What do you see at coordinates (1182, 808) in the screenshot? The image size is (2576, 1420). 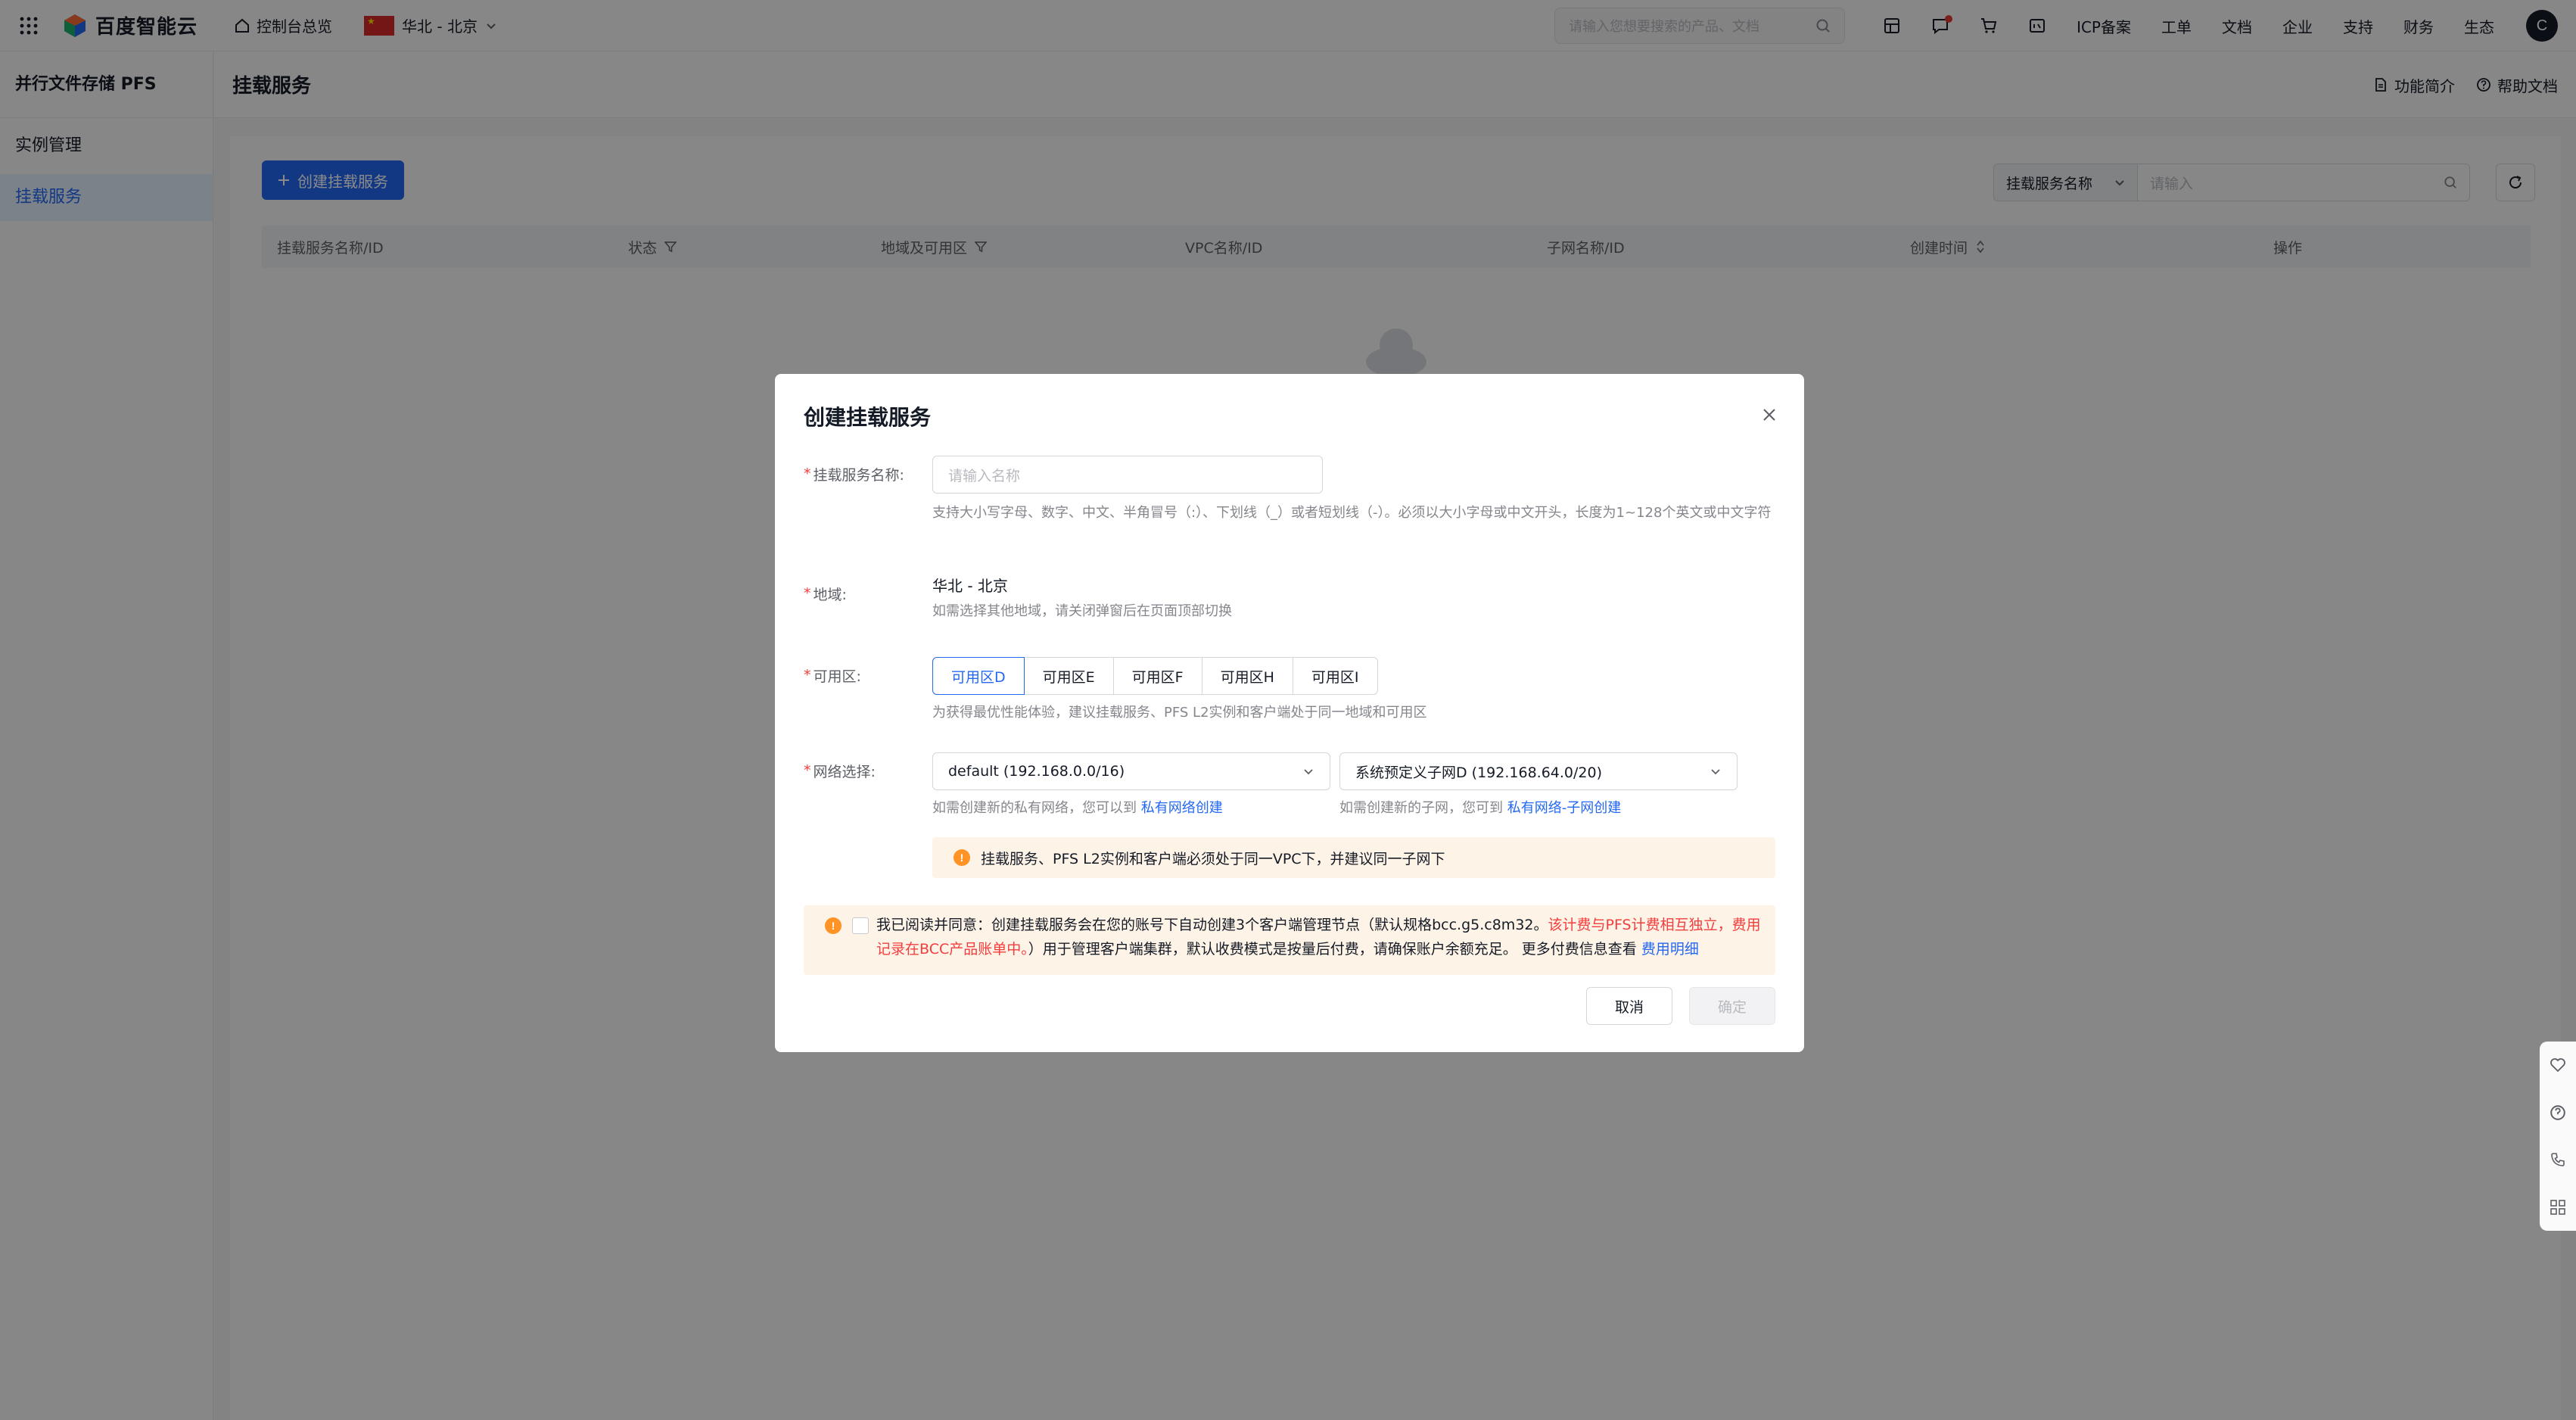 I see `create-vpc-link: 私有网络创建` at bounding box center [1182, 808].